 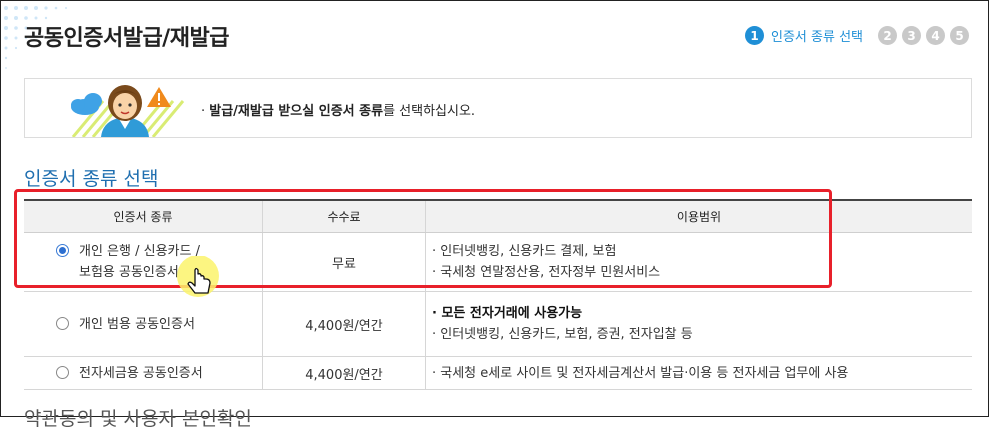 I want to click on step-4-badge: 4, so click(x=935, y=35).